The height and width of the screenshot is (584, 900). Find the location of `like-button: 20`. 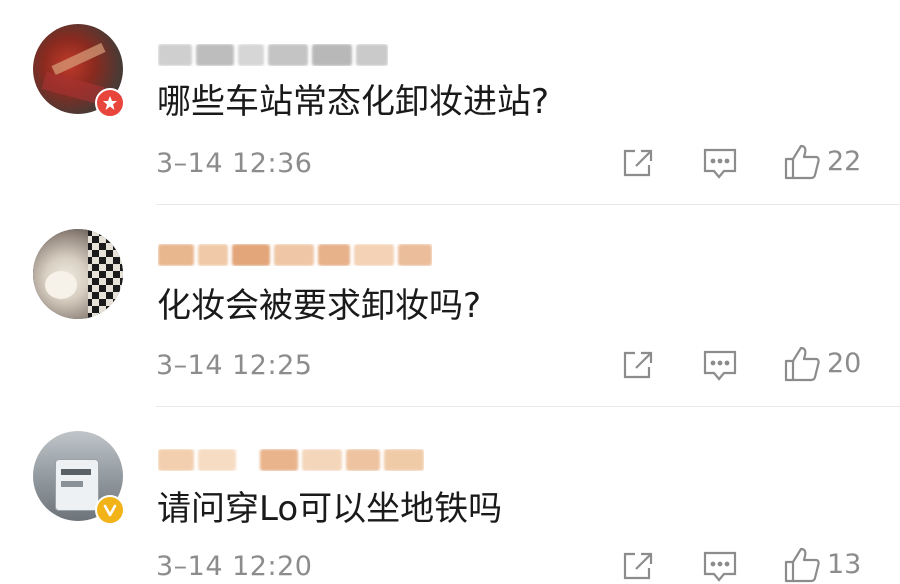

like-button: 20 is located at coordinates (822, 364).